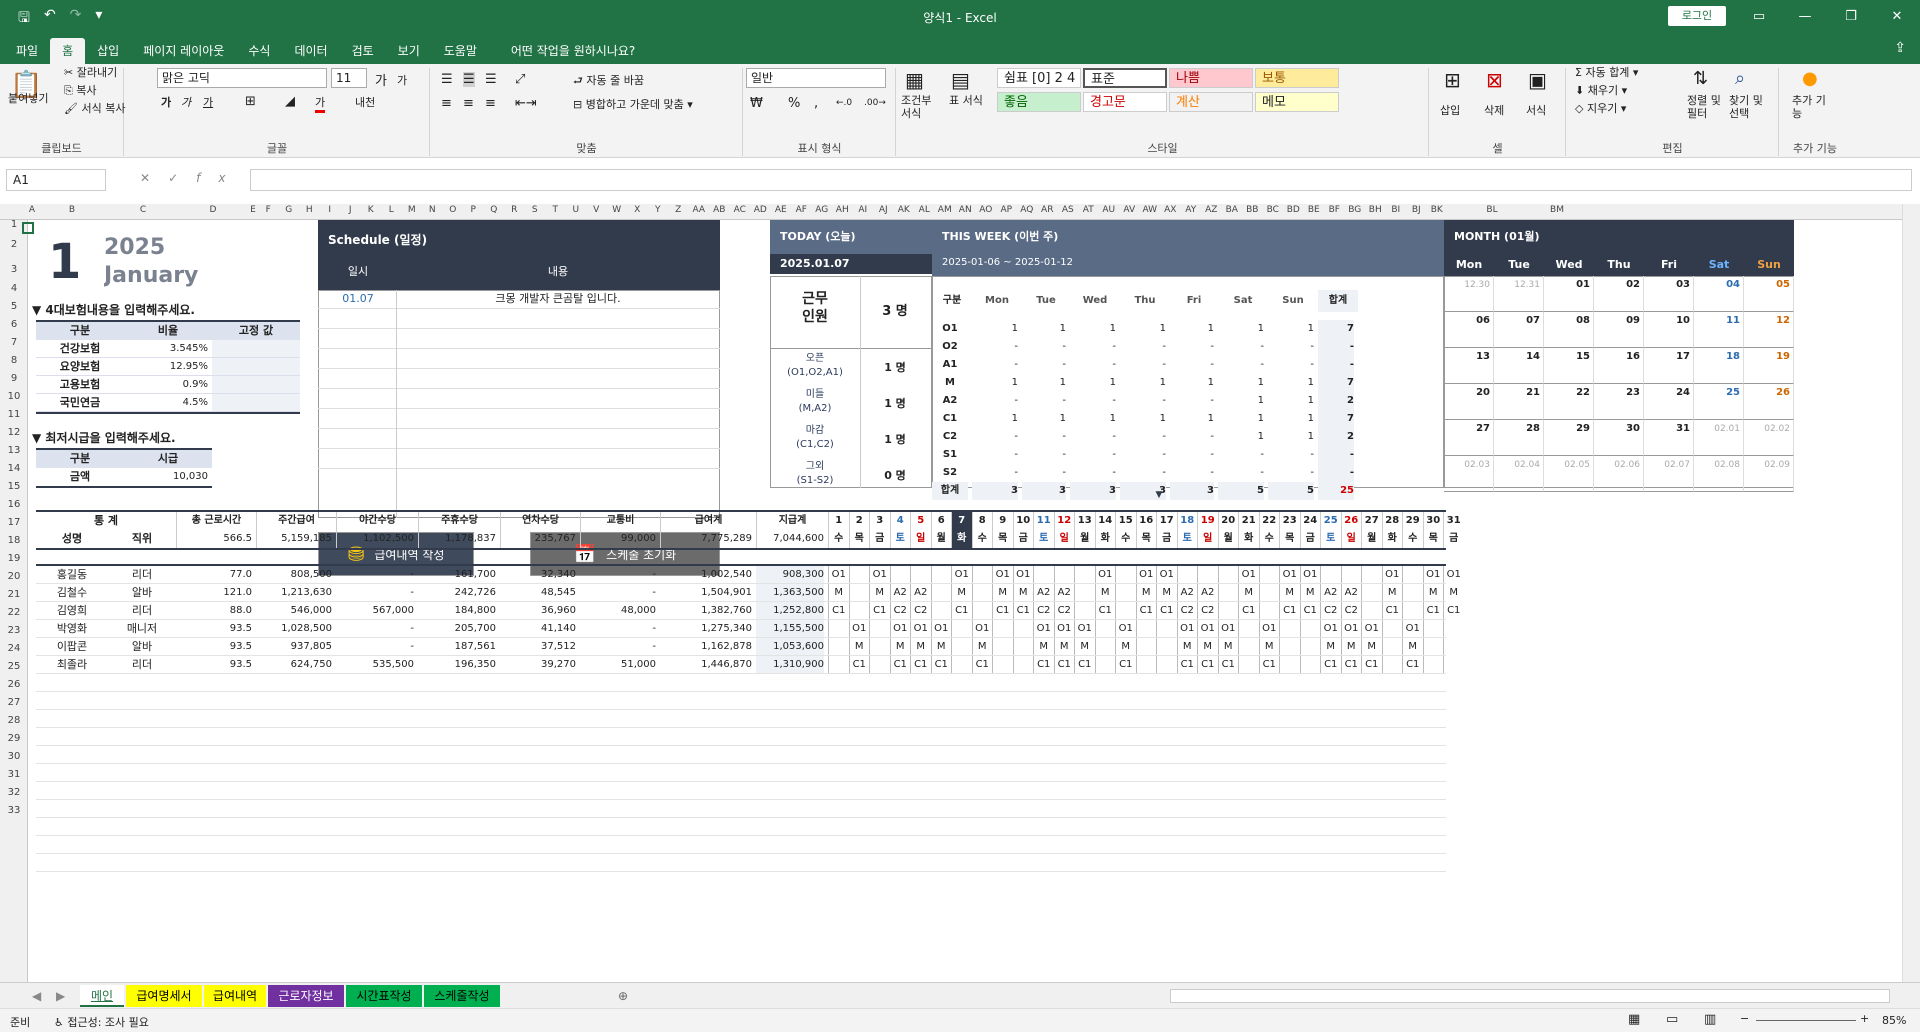  What do you see at coordinates (1211, 78) in the screenshot?
I see `cell-style-2: 나쁨` at bounding box center [1211, 78].